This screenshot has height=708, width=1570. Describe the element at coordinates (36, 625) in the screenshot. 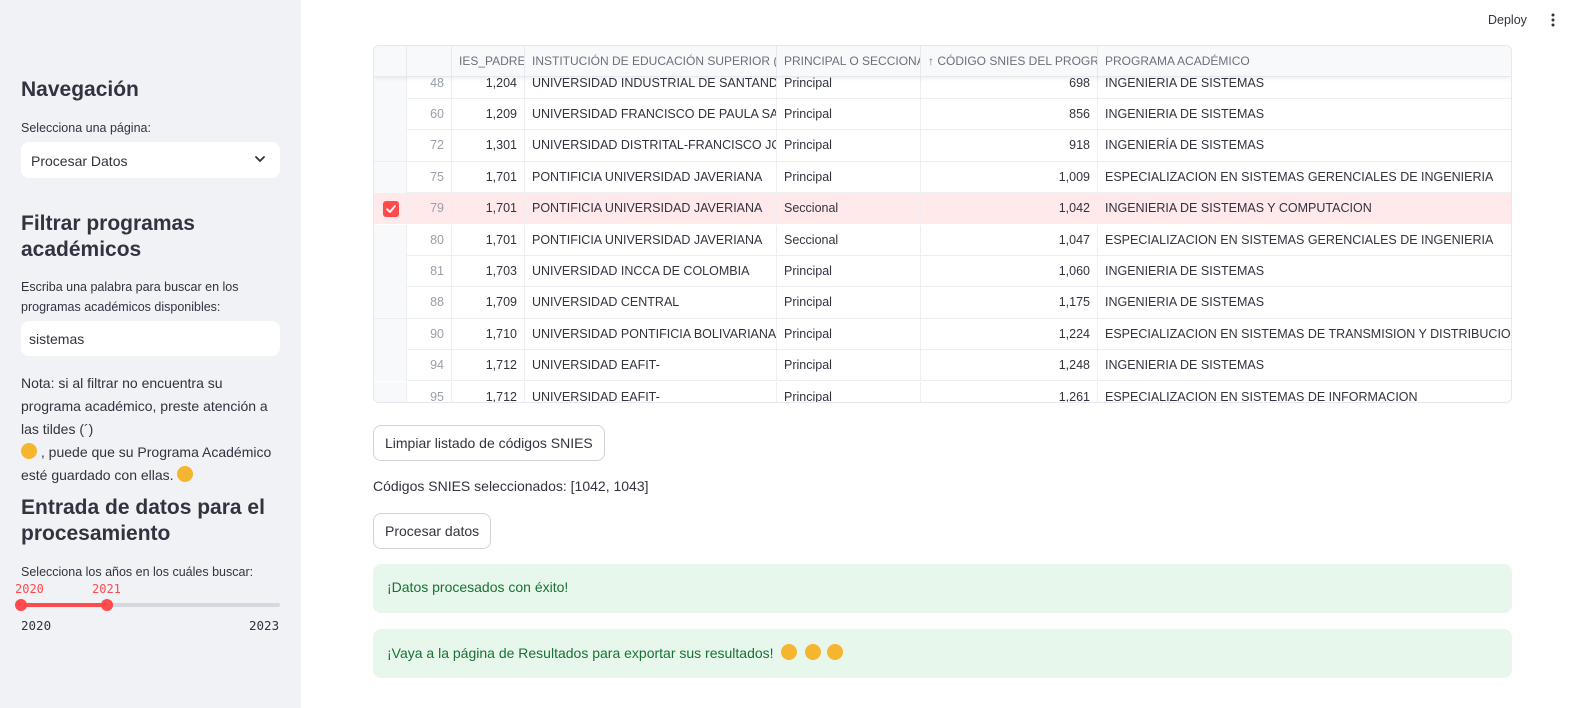

I see `slider-min: 2020` at that location.